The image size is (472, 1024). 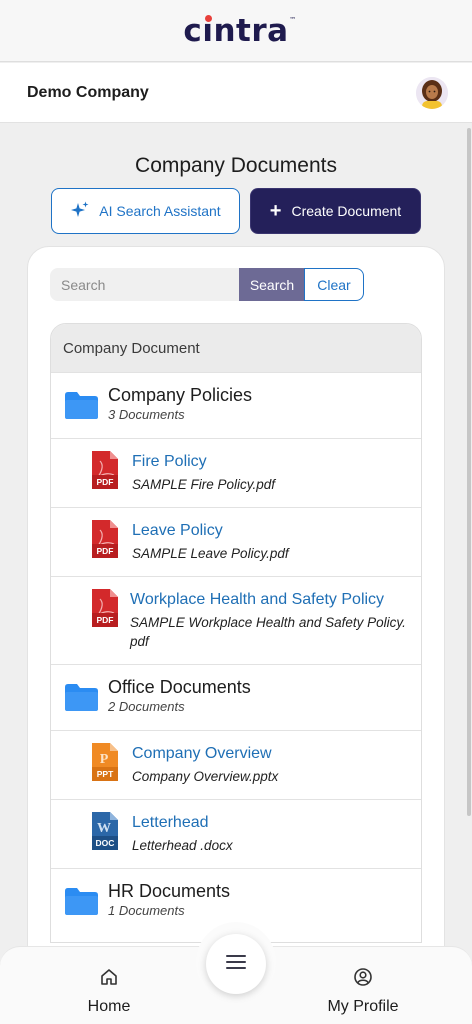 What do you see at coordinates (236, 165) in the screenshot?
I see `page-title: Company Documents` at bounding box center [236, 165].